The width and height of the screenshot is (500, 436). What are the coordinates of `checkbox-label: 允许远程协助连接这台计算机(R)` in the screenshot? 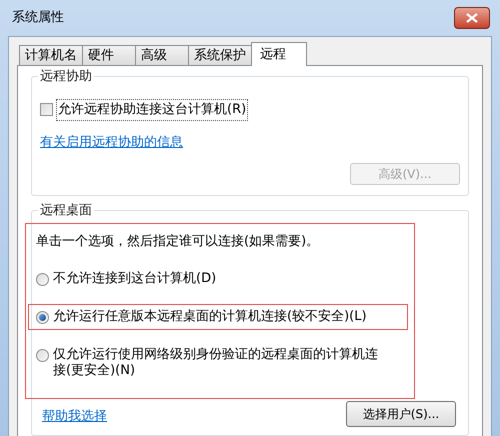 It's located at (152, 109).